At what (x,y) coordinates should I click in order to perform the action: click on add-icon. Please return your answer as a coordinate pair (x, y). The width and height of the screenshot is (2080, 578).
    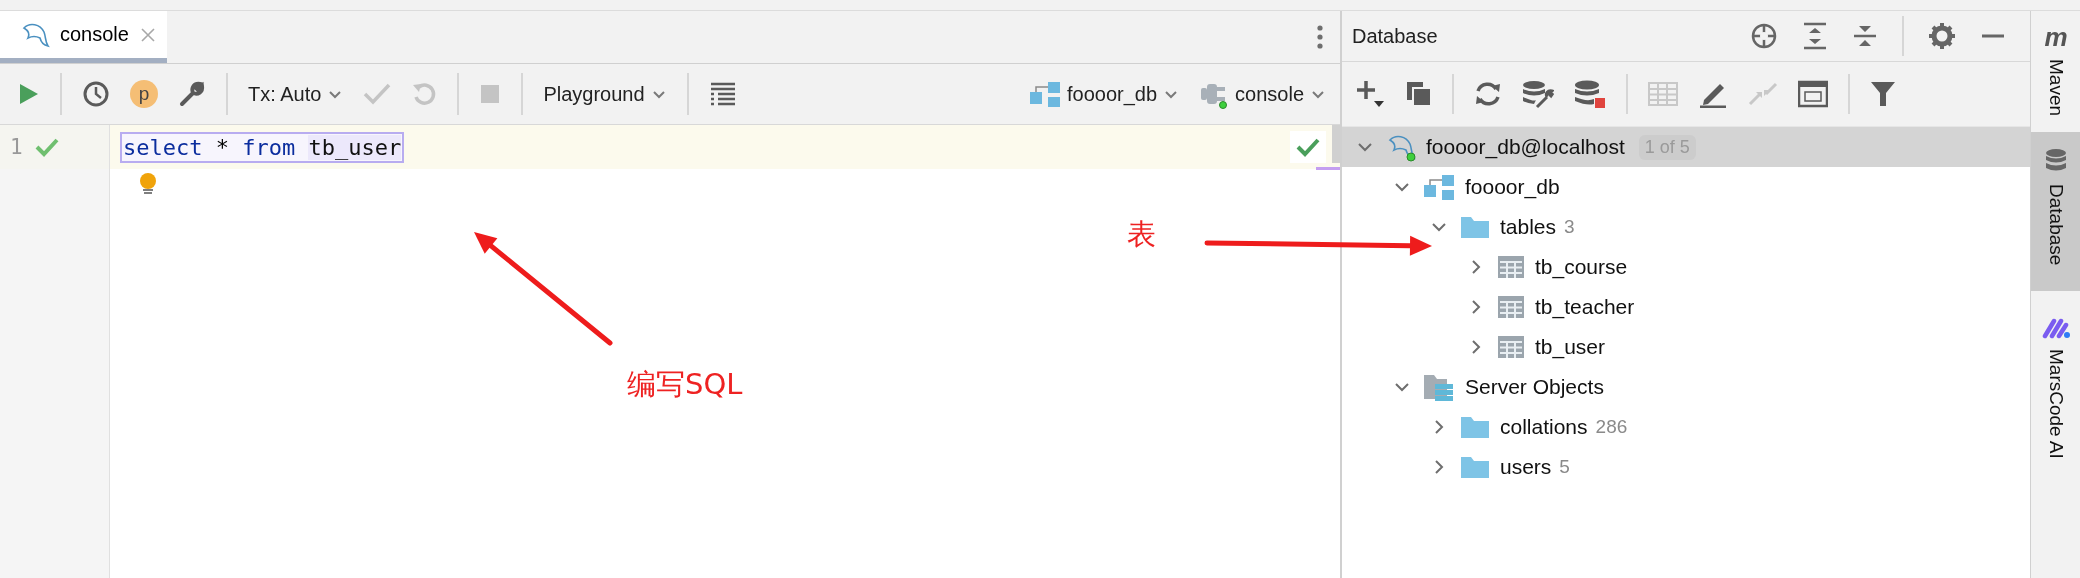
    Looking at the image, I should click on (1371, 94).